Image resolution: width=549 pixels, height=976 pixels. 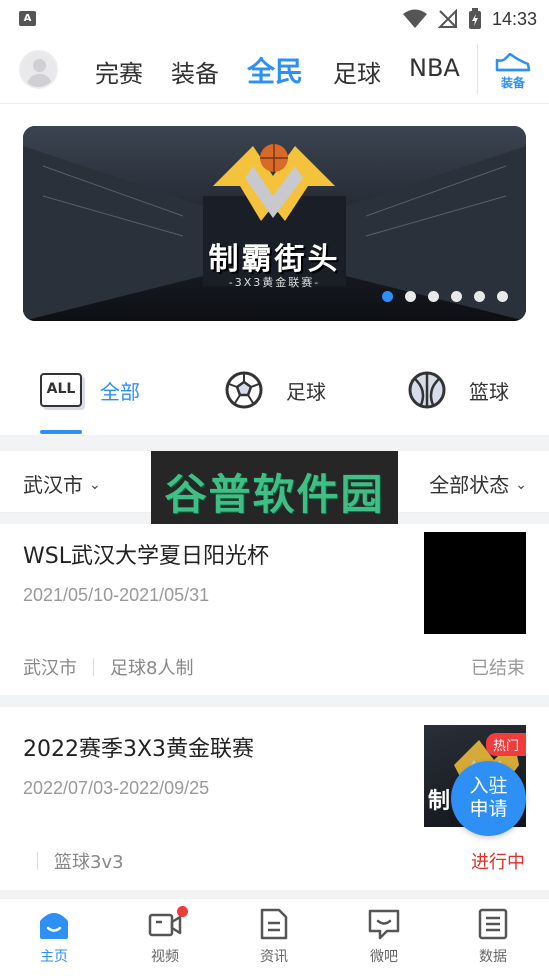 What do you see at coordinates (54, 926) in the screenshot?
I see `home-icon` at bounding box center [54, 926].